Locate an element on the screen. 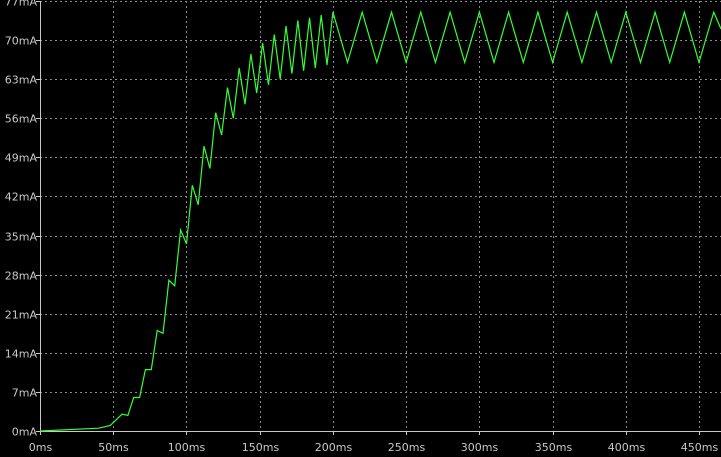  x-tick-label: 50ms is located at coordinates (113, 447).